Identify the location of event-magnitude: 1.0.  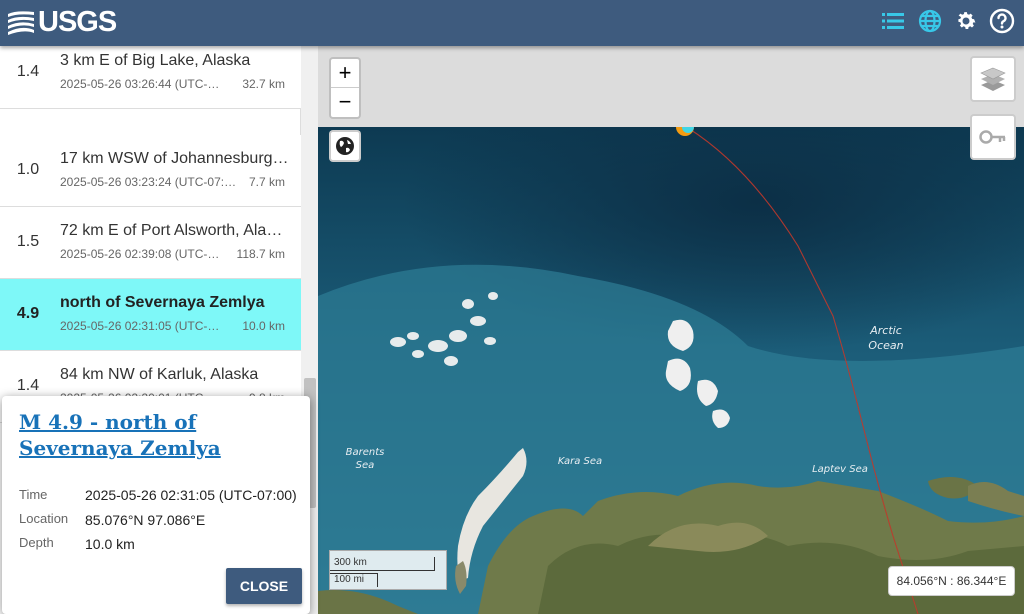
(28, 169).